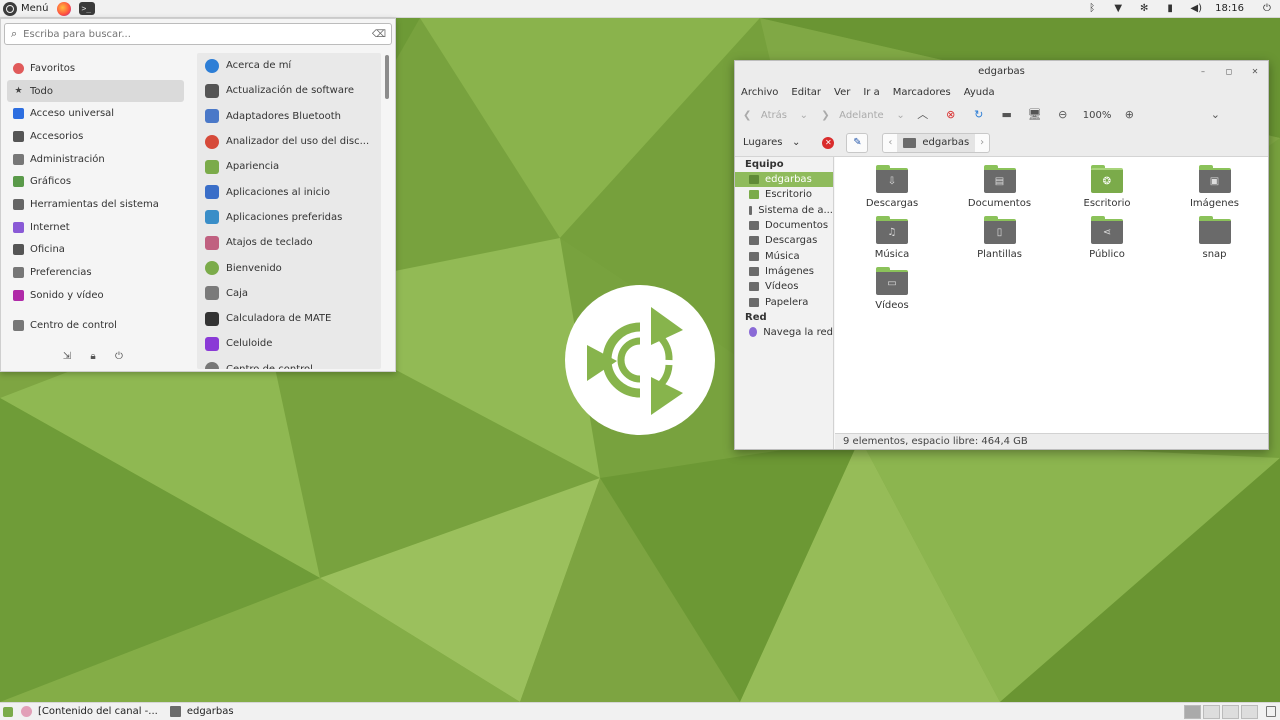  Describe the element at coordinates (18, 68) in the screenshot. I see `heart-icon` at that location.